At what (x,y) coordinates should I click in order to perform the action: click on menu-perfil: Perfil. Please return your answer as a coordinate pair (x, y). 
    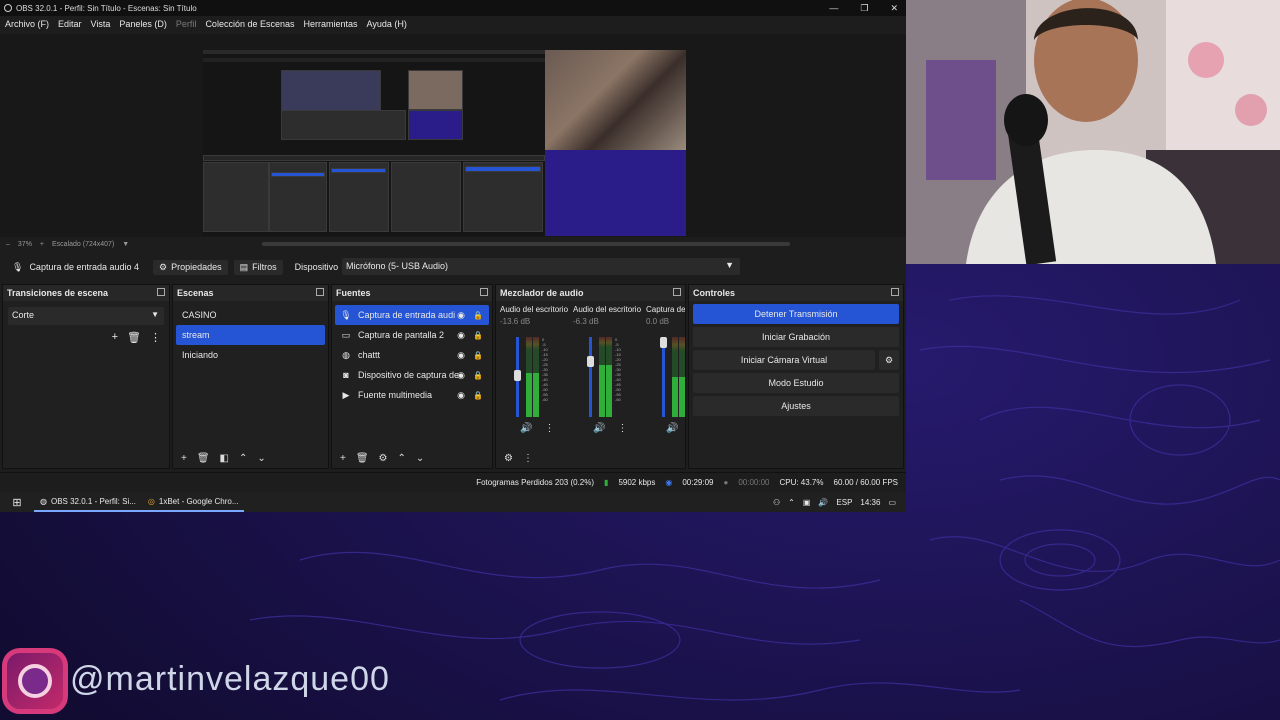
    Looking at the image, I should click on (186, 24).